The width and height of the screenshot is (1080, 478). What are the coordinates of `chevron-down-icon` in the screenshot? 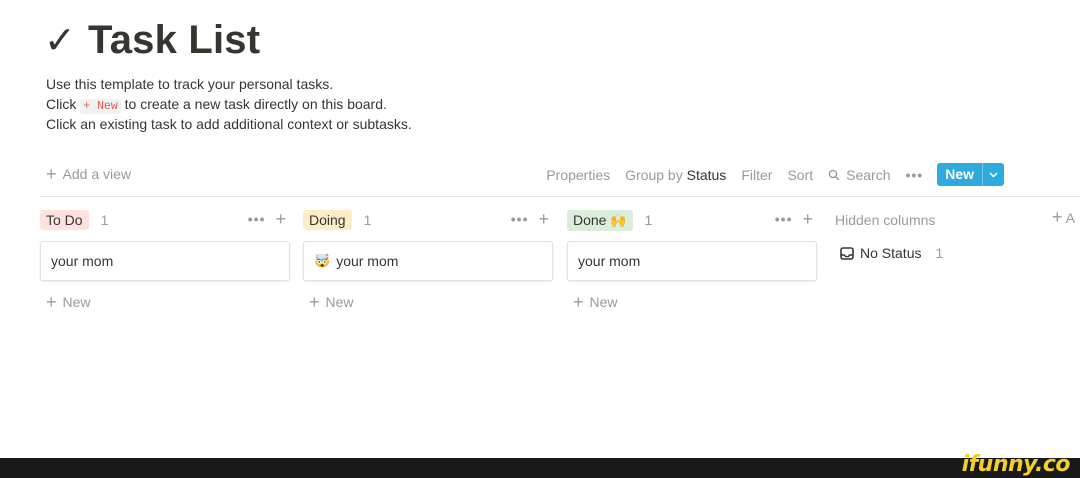 It's located at (993, 174).